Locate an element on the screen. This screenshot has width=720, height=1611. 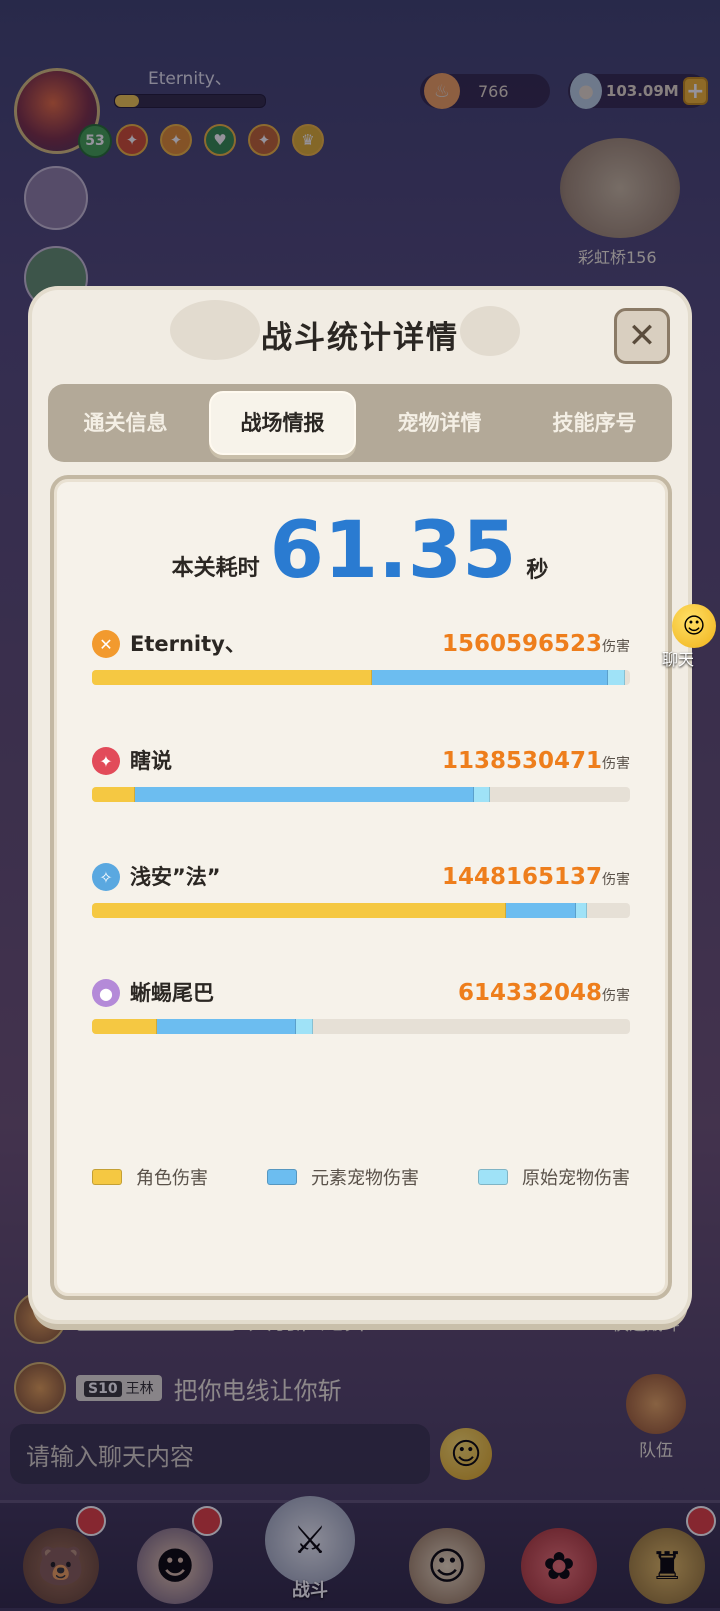
legend-item: 原始宠物伤害 is located at coordinates (554, 1177).